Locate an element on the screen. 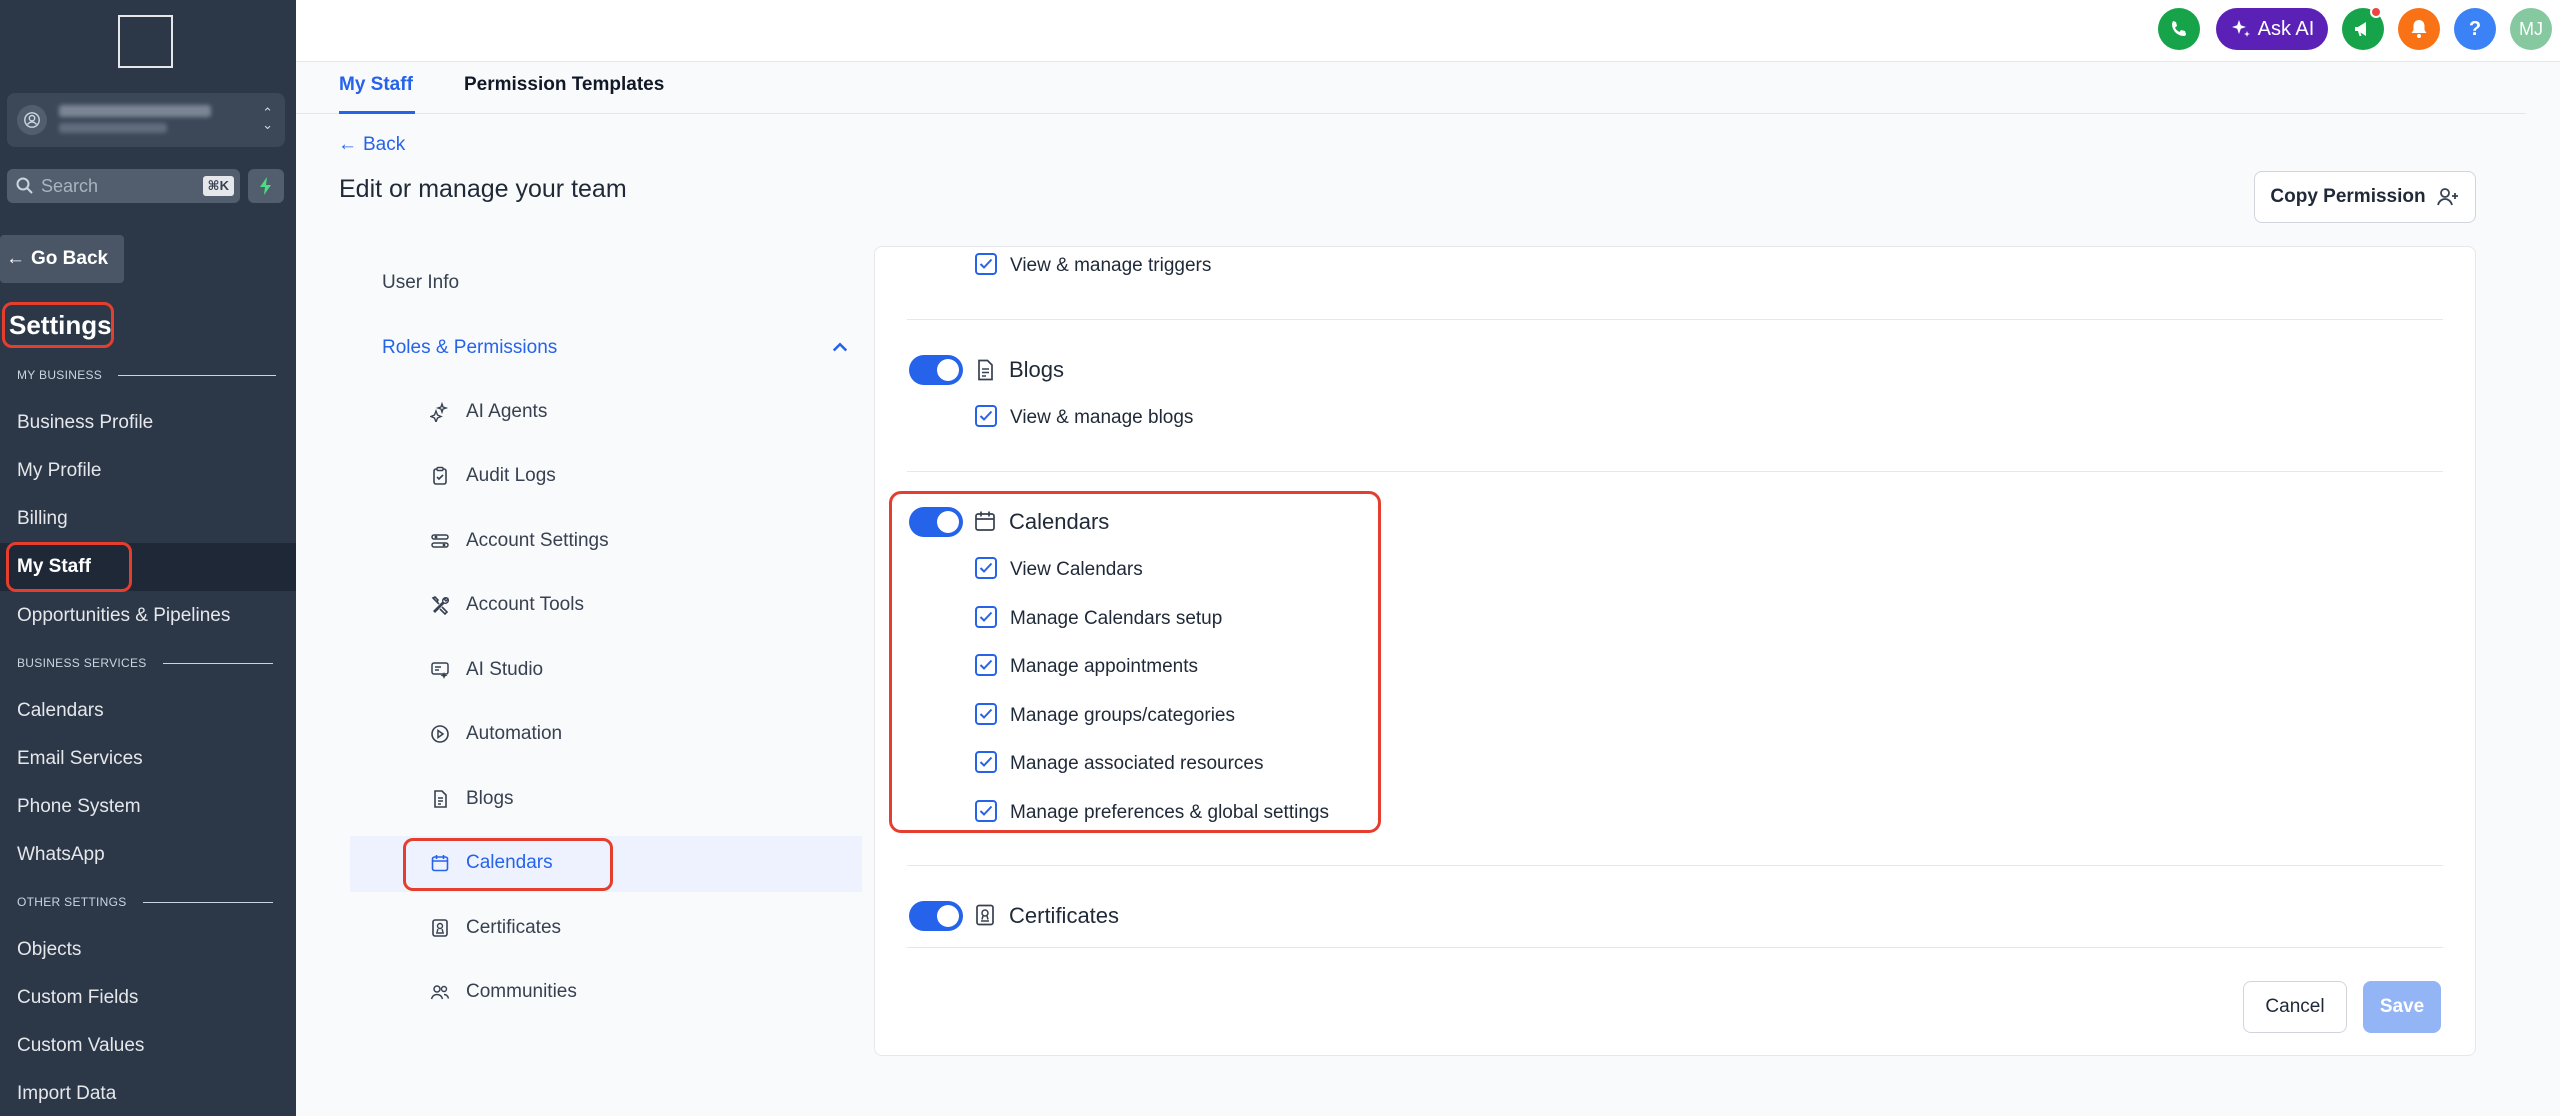  chevron-up-icon is located at coordinates (840, 347).